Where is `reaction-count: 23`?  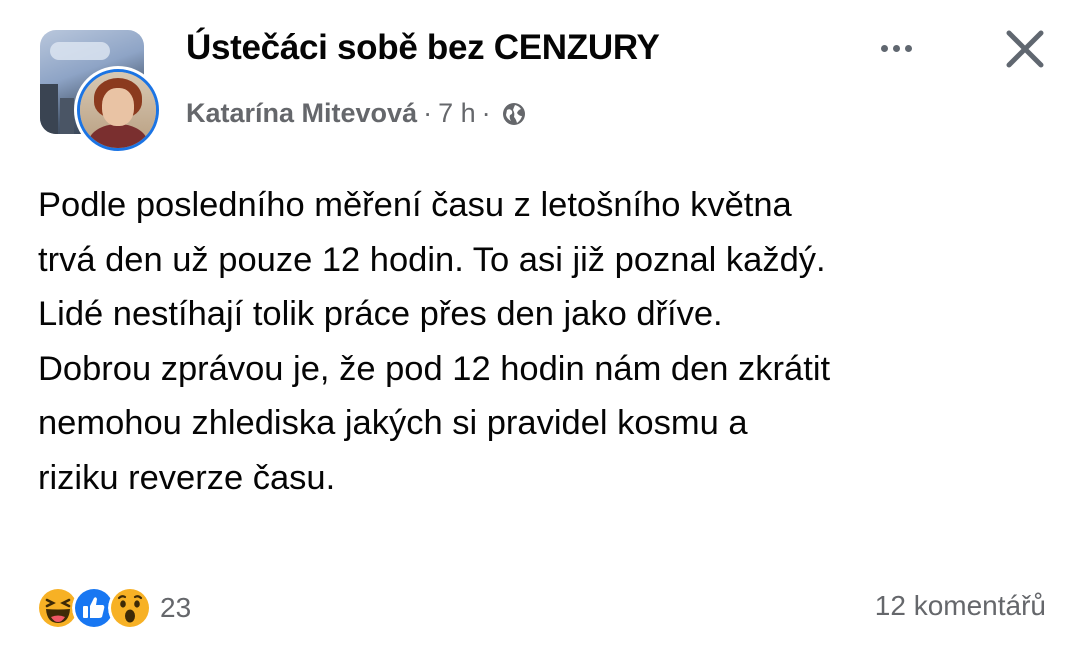
reaction-count: 23 is located at coordinates (175, 608).